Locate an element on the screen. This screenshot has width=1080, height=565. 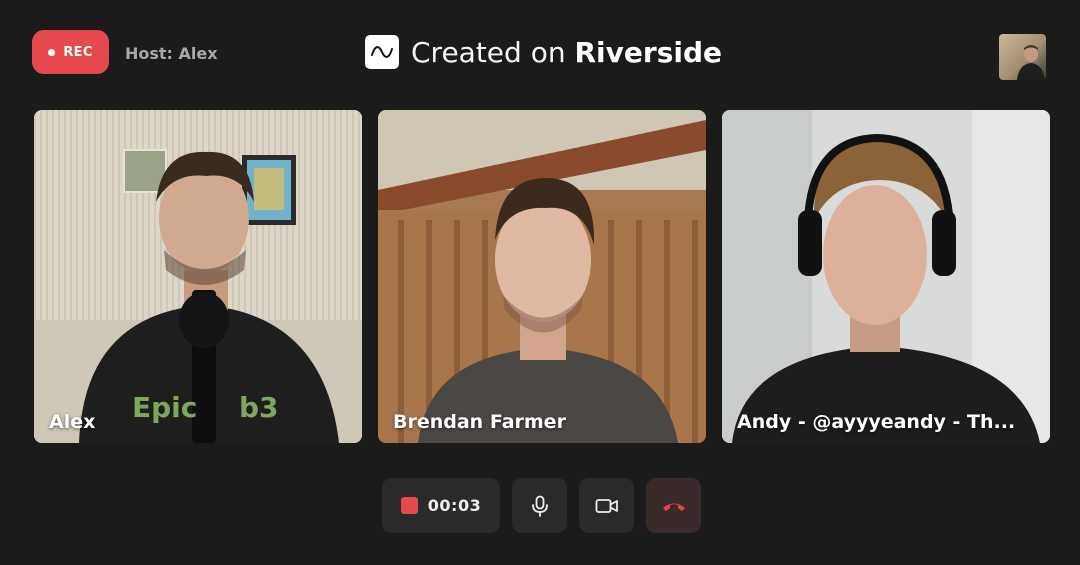
participant-name: Alex is located at coordinates (72, 422).